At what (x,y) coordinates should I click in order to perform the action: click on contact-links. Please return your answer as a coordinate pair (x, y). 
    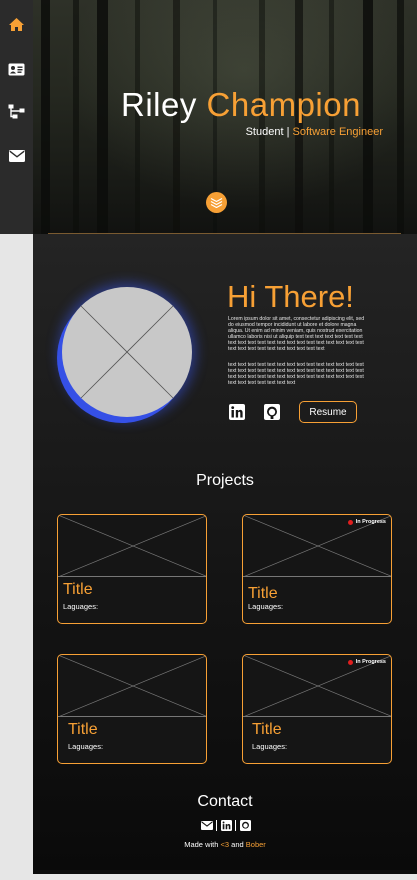
    Looking at the image, I should click on (226, 825).